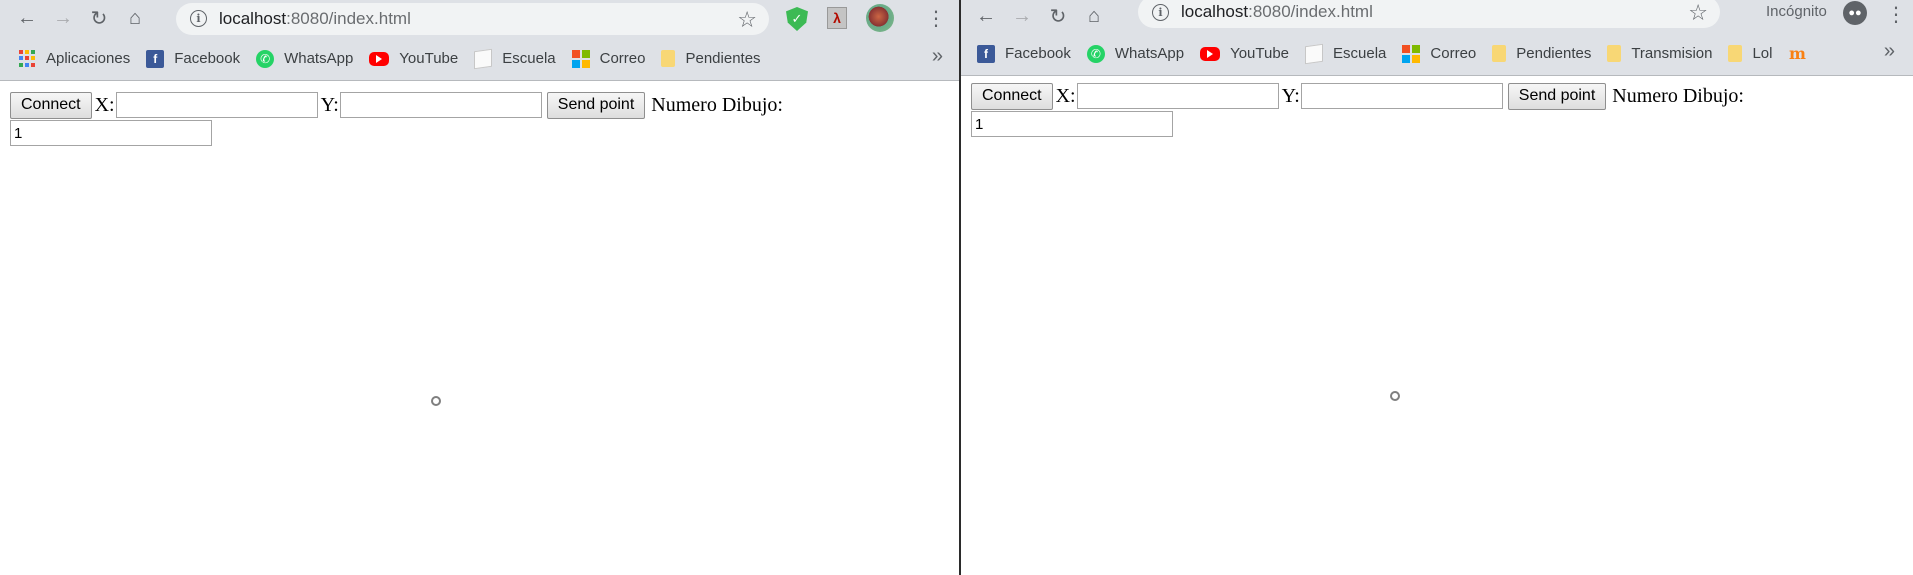  Describe the element at coordinates (837, 18) in the screenshot. I see `pdf-extension-icon: λ` at that location.